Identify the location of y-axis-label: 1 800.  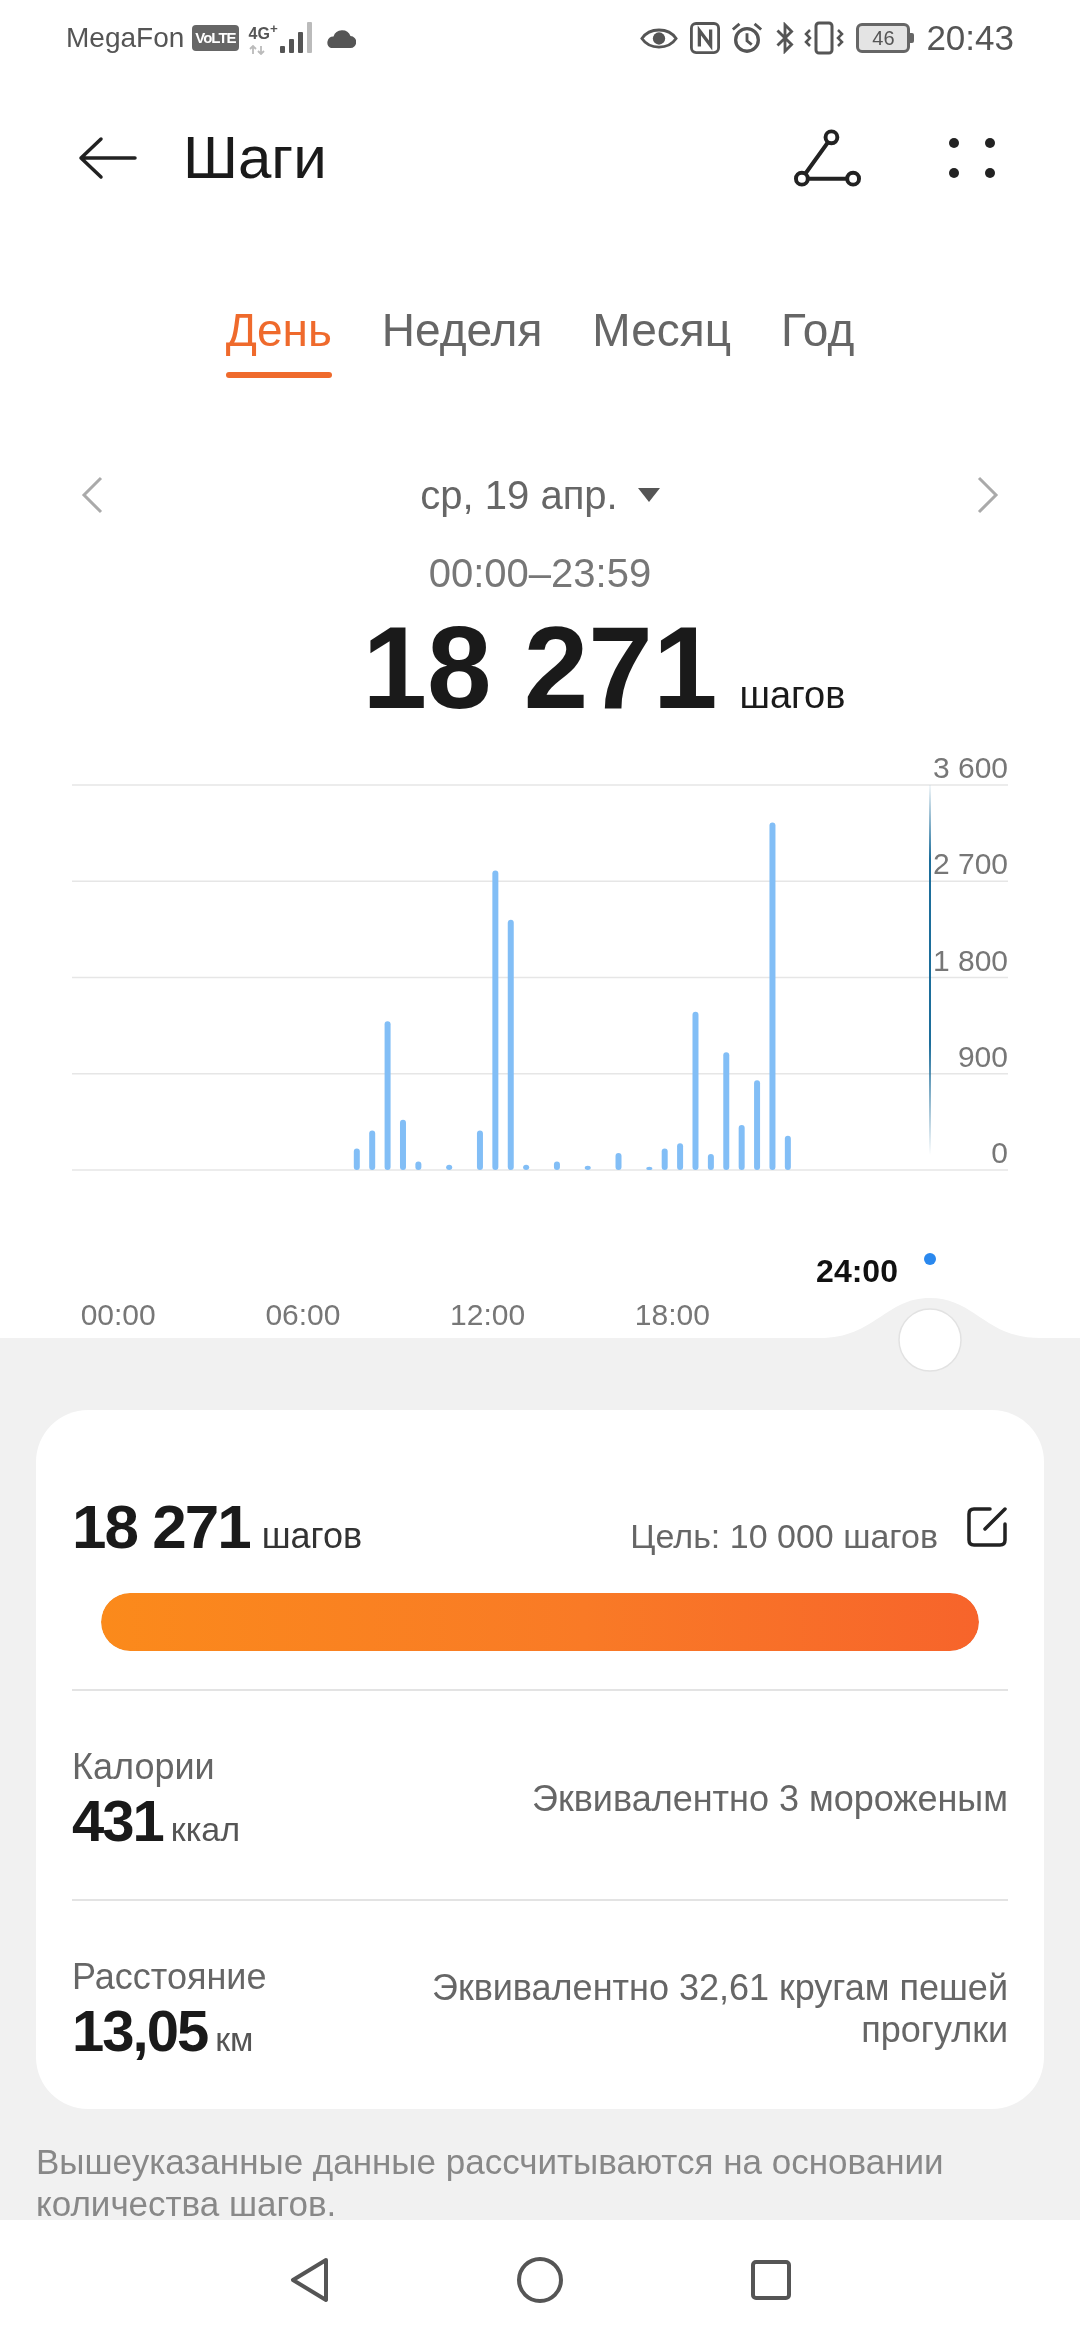
(970, 960).